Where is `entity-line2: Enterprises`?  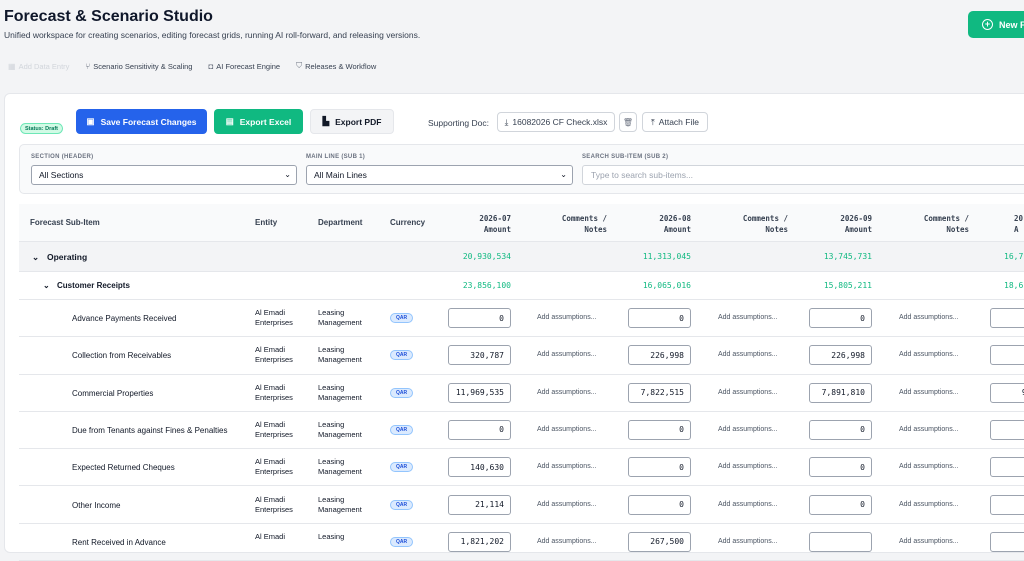 entity-line2: Enterprises is located at coordinates (274, 509).